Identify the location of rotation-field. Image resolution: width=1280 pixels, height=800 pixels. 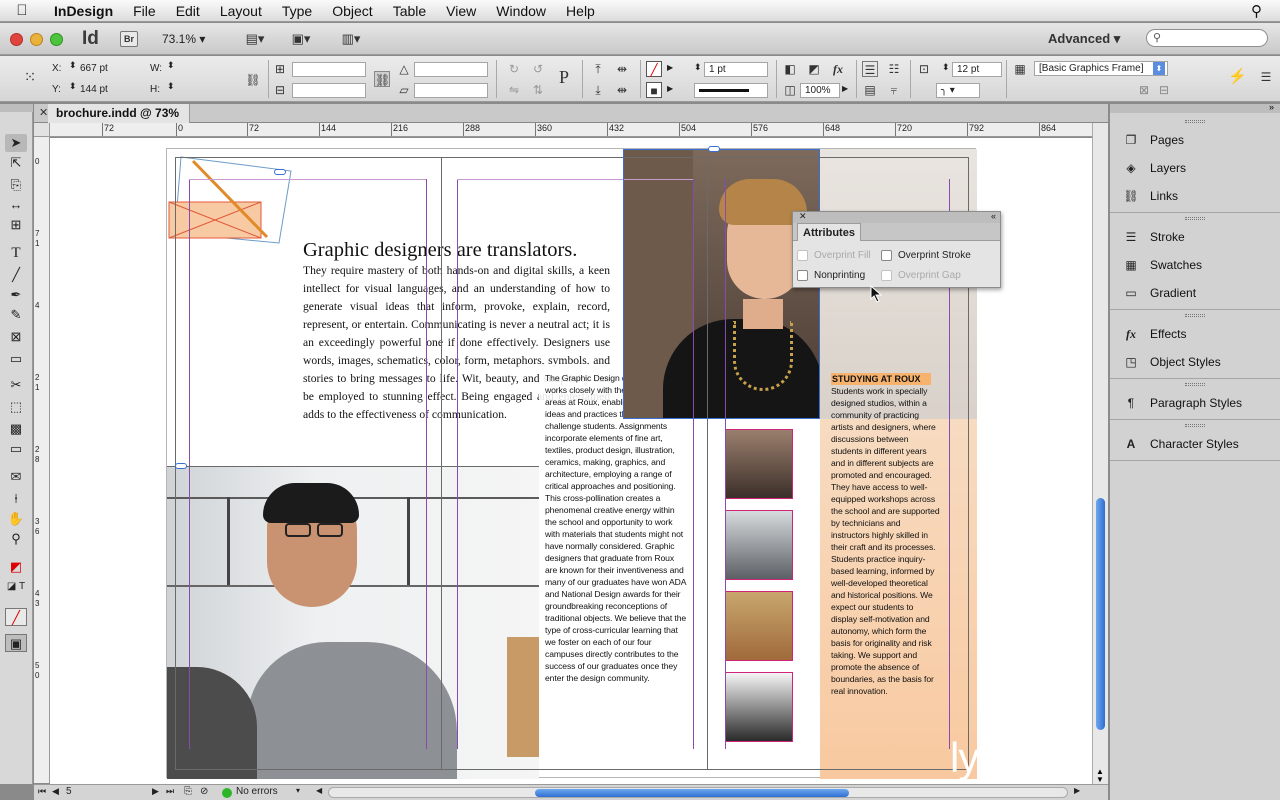
(451, 69).